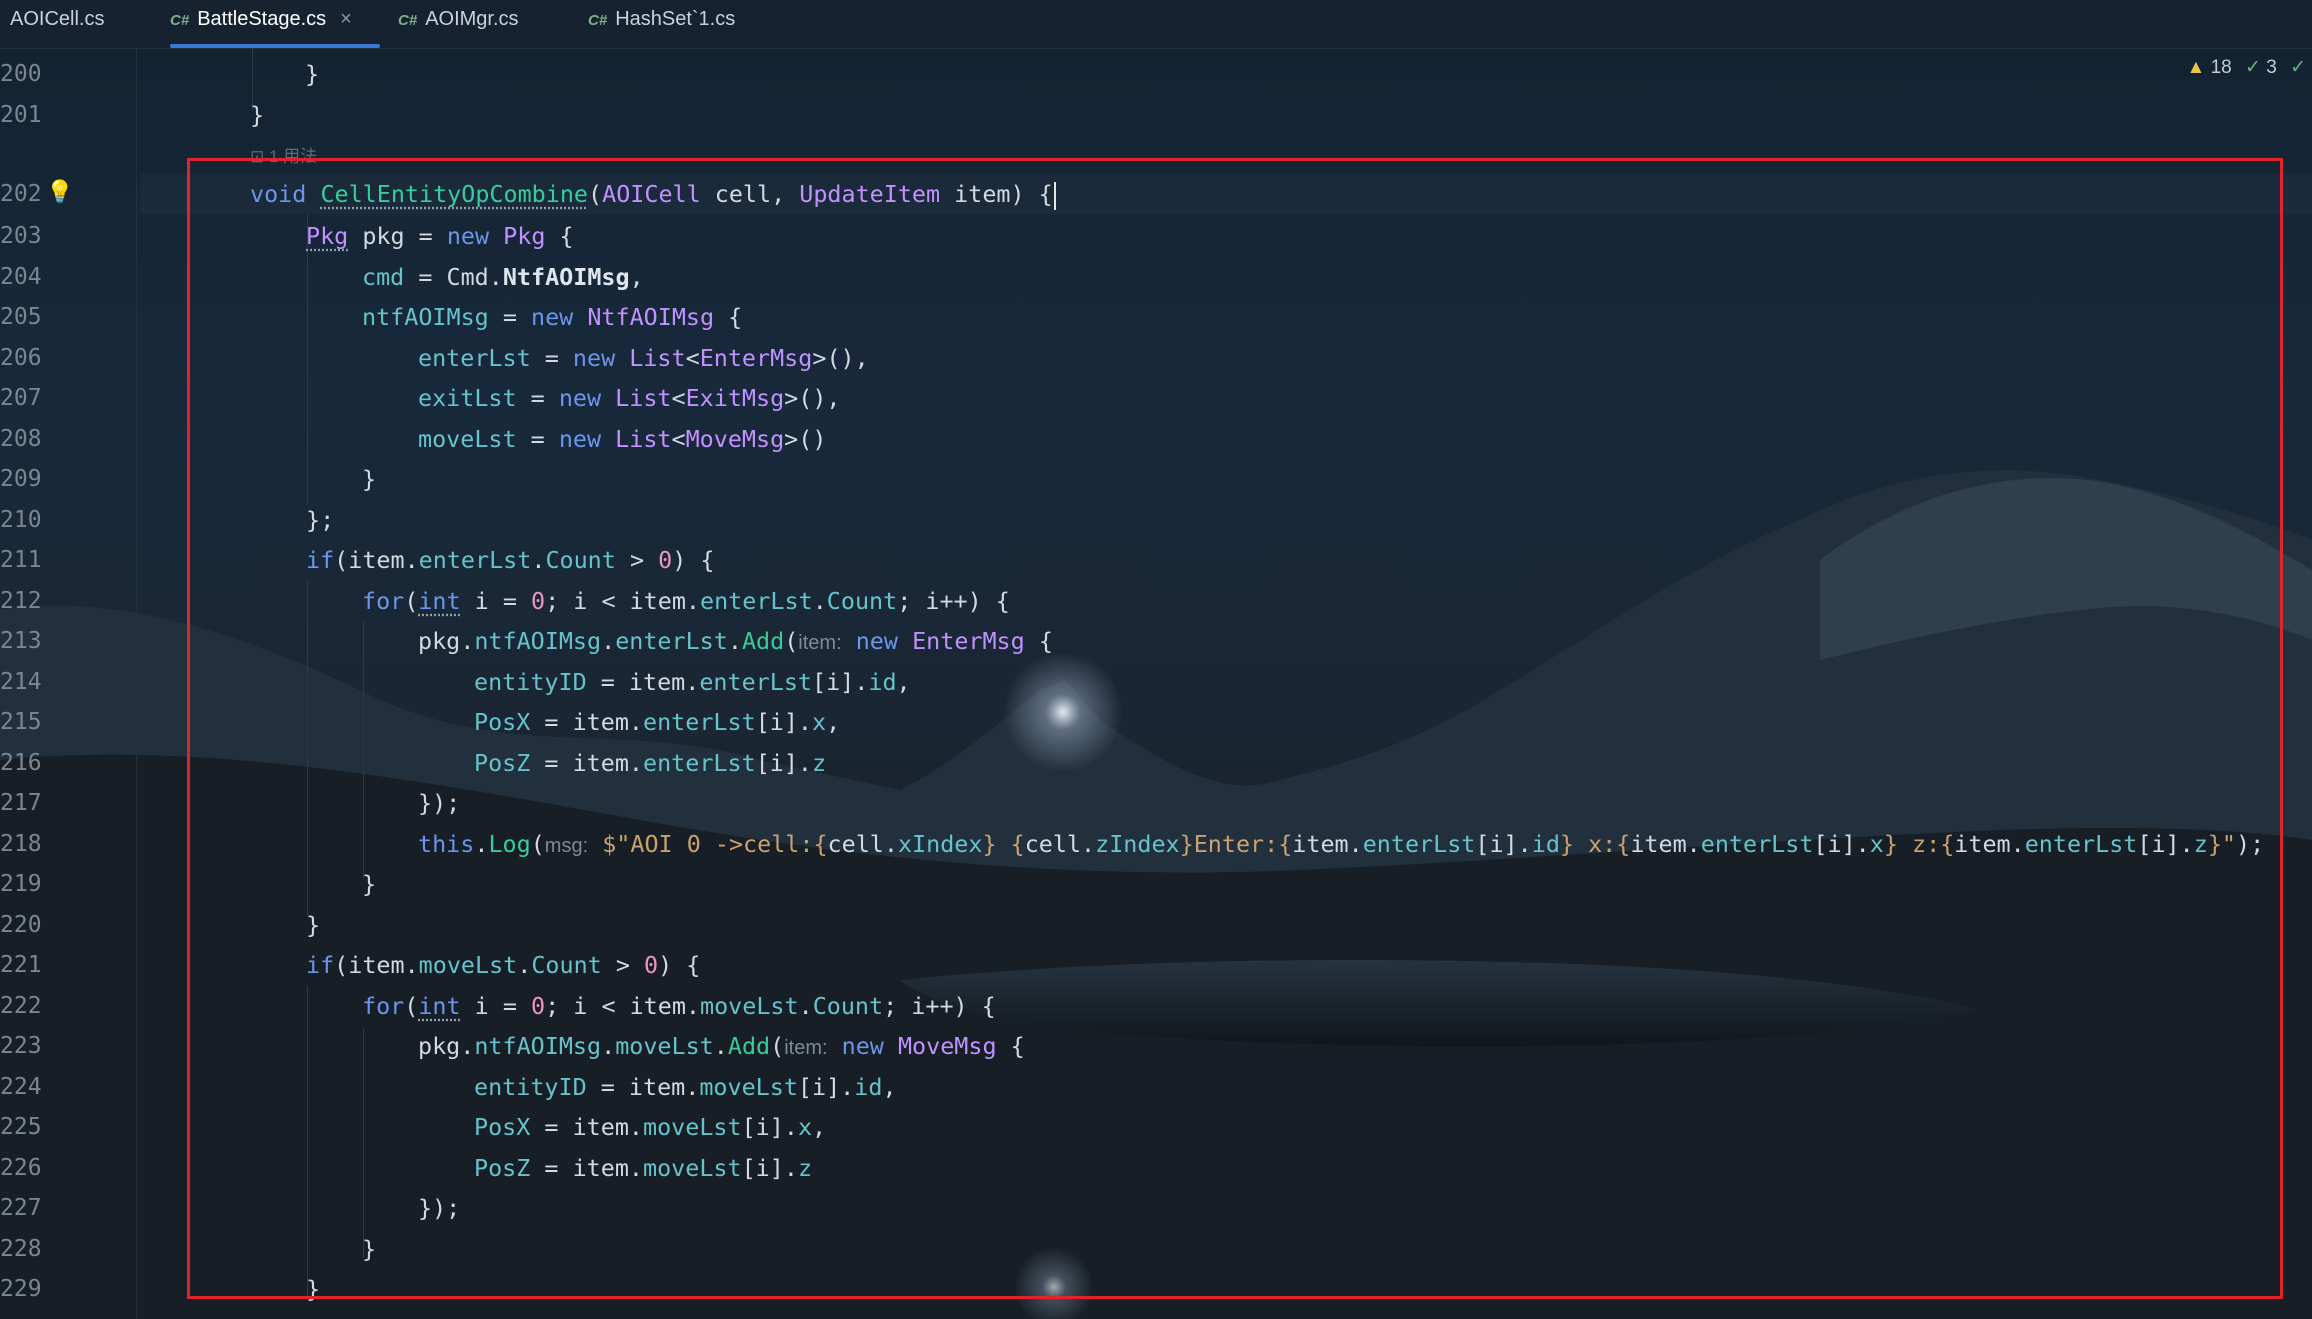 This screenshot has height=1319, width=2312. I want to click on tab-label: AOIMgr.cs, so click(472, 19).